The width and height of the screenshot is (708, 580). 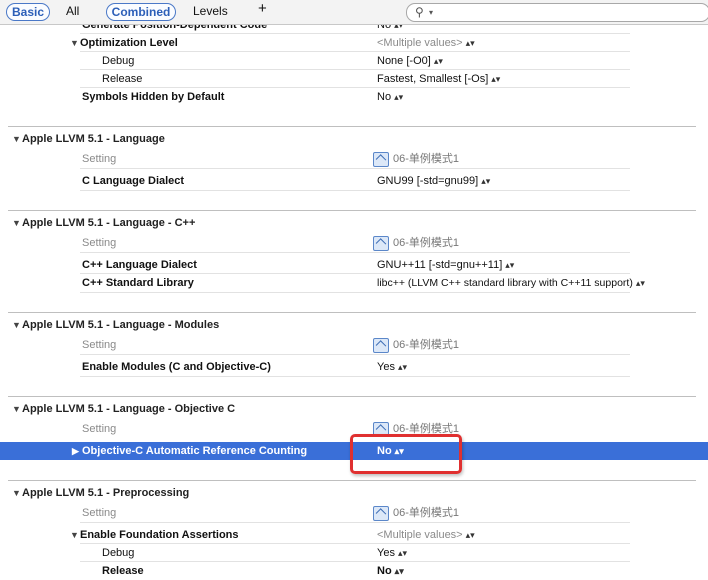 I want to click on setting-row-enable-modules: Enable Modules (C and Objective-C) Yes ▴▾, so click(x=354, y=367).